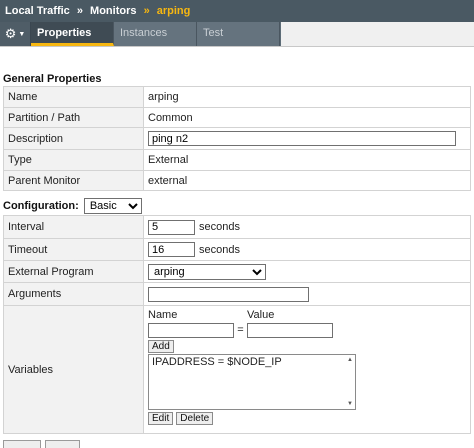  I want to click on interval-label: Interval, so click(73, 227).